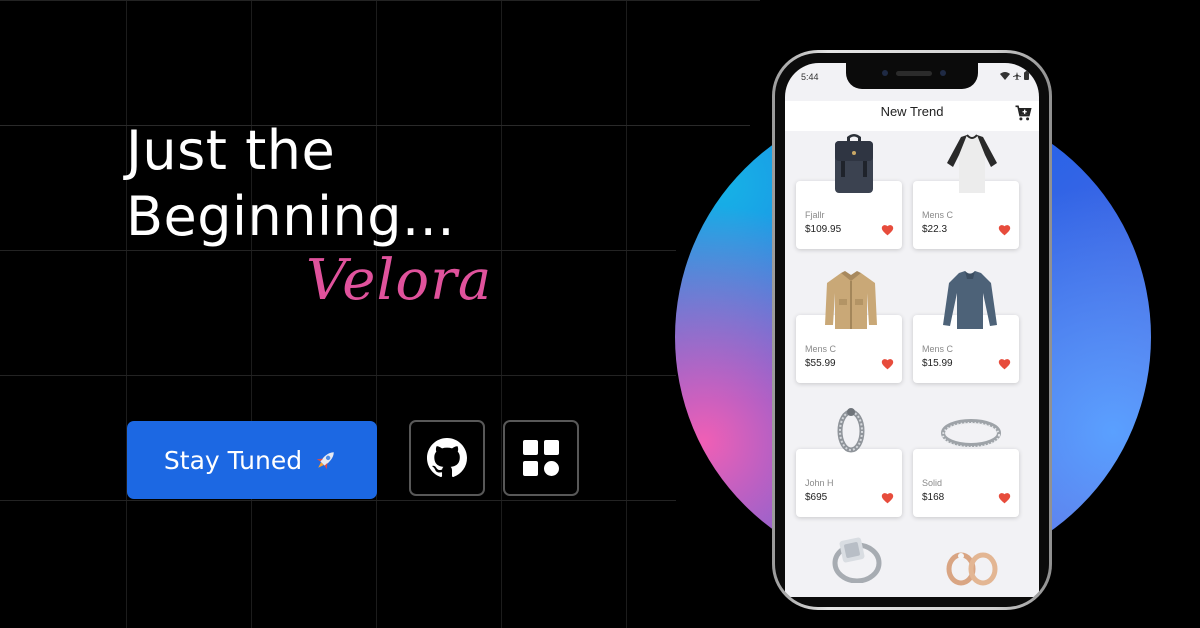  I want to click on github-button, so click(447, 458).